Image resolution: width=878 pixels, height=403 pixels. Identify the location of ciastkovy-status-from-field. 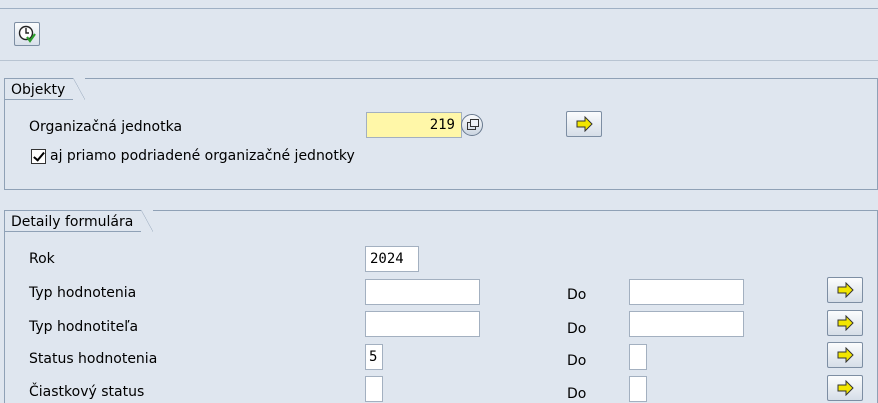
(374, 389).